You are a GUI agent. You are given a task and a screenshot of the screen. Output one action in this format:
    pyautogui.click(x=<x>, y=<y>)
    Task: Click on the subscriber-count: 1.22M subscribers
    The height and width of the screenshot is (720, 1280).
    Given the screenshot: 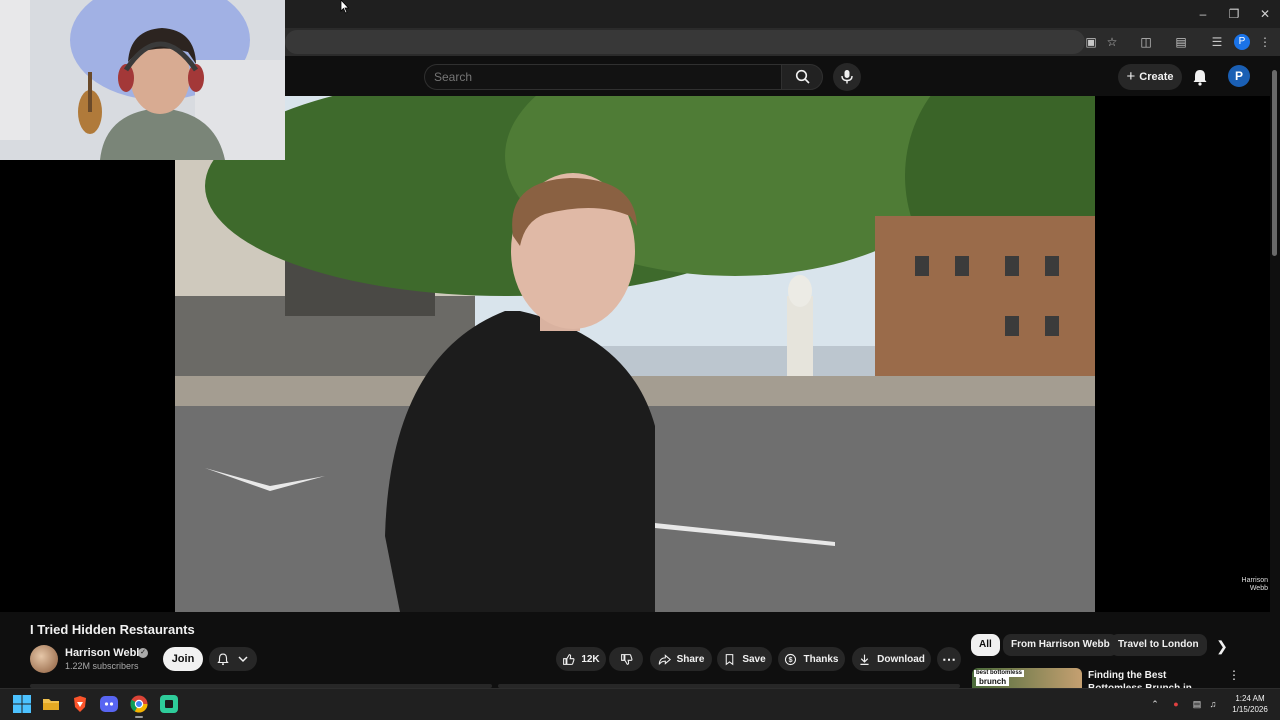 What is the action you would take?
    pyautogui.click(x=102, y=666)
    